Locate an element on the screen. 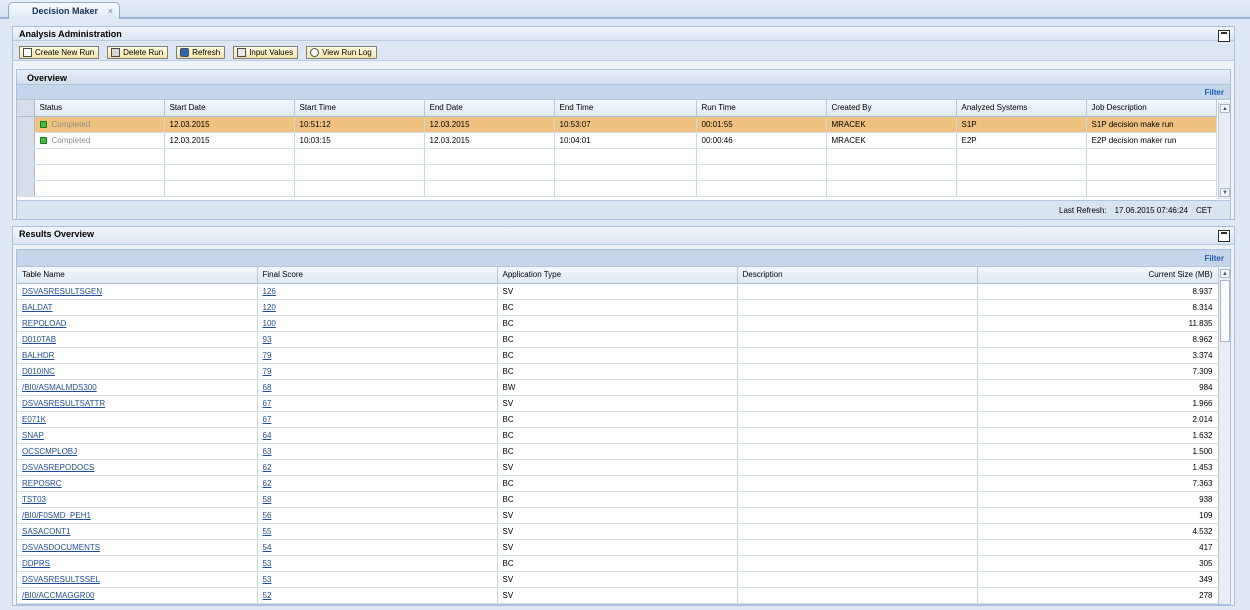 The image size is (1250, 610). col-application-type: Application Type is located at coordinates (617, 275).